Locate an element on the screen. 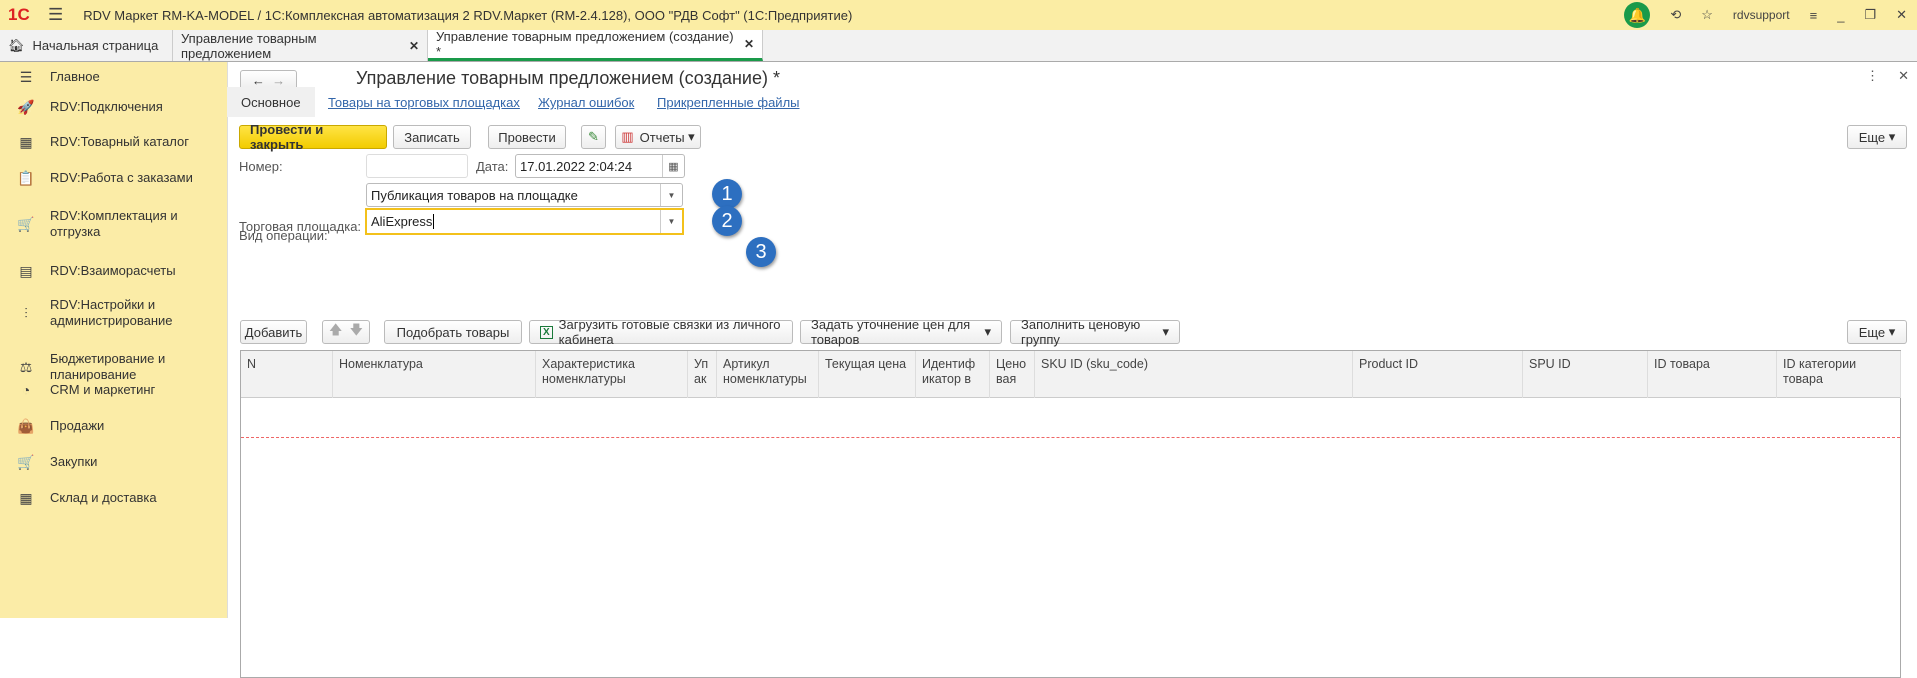  tab-home: 🏠︎ Начальная страница is located at coordinates (86, 45).